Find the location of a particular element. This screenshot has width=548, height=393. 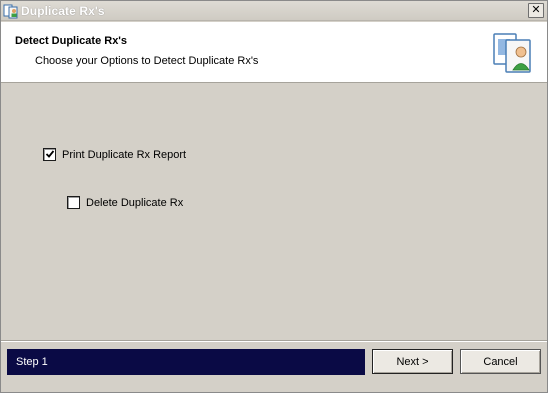

print-report-checkbox: Print Duplicate Rx Report is located at coordinates (114, 154).